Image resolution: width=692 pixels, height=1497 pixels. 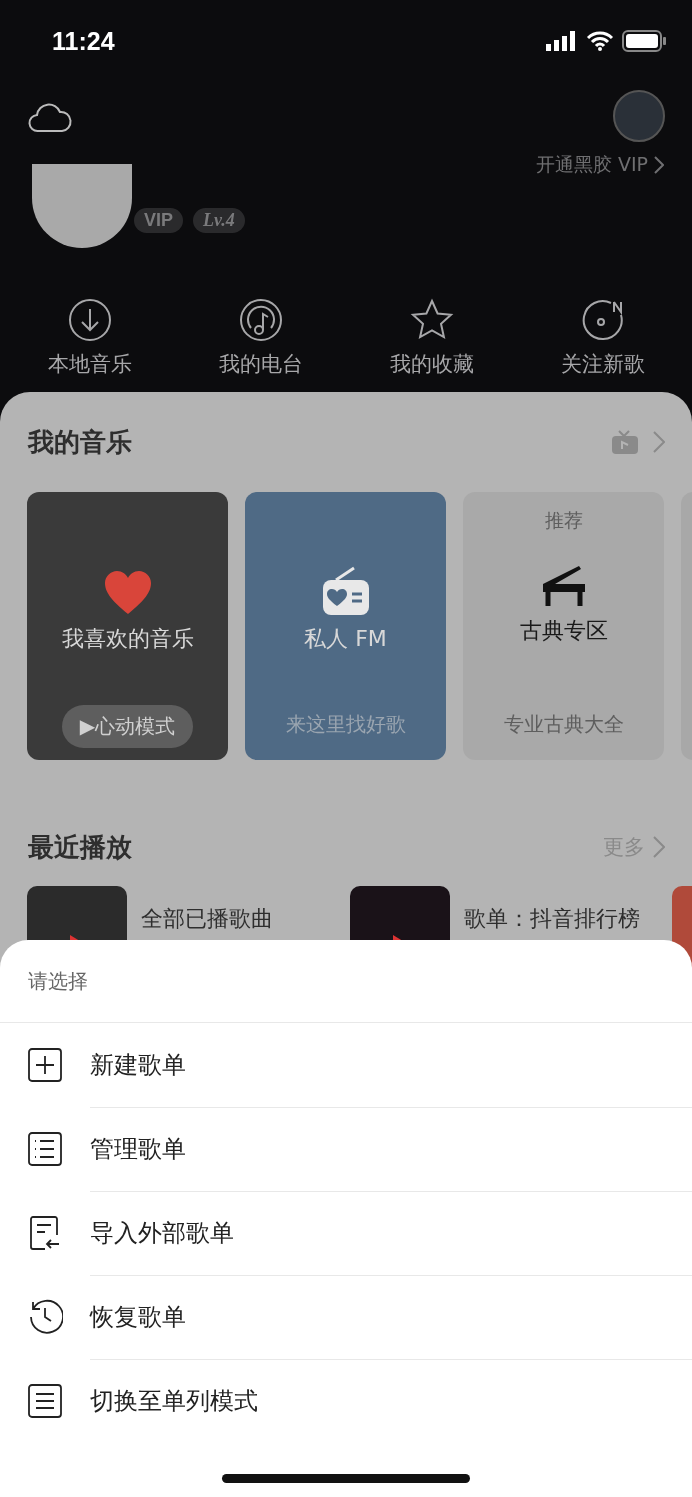 What do you see at coordinates (127, 726) in the screenshot?
I see `play-mode-button: ▶心动模式` at bounding box center [127, 726].